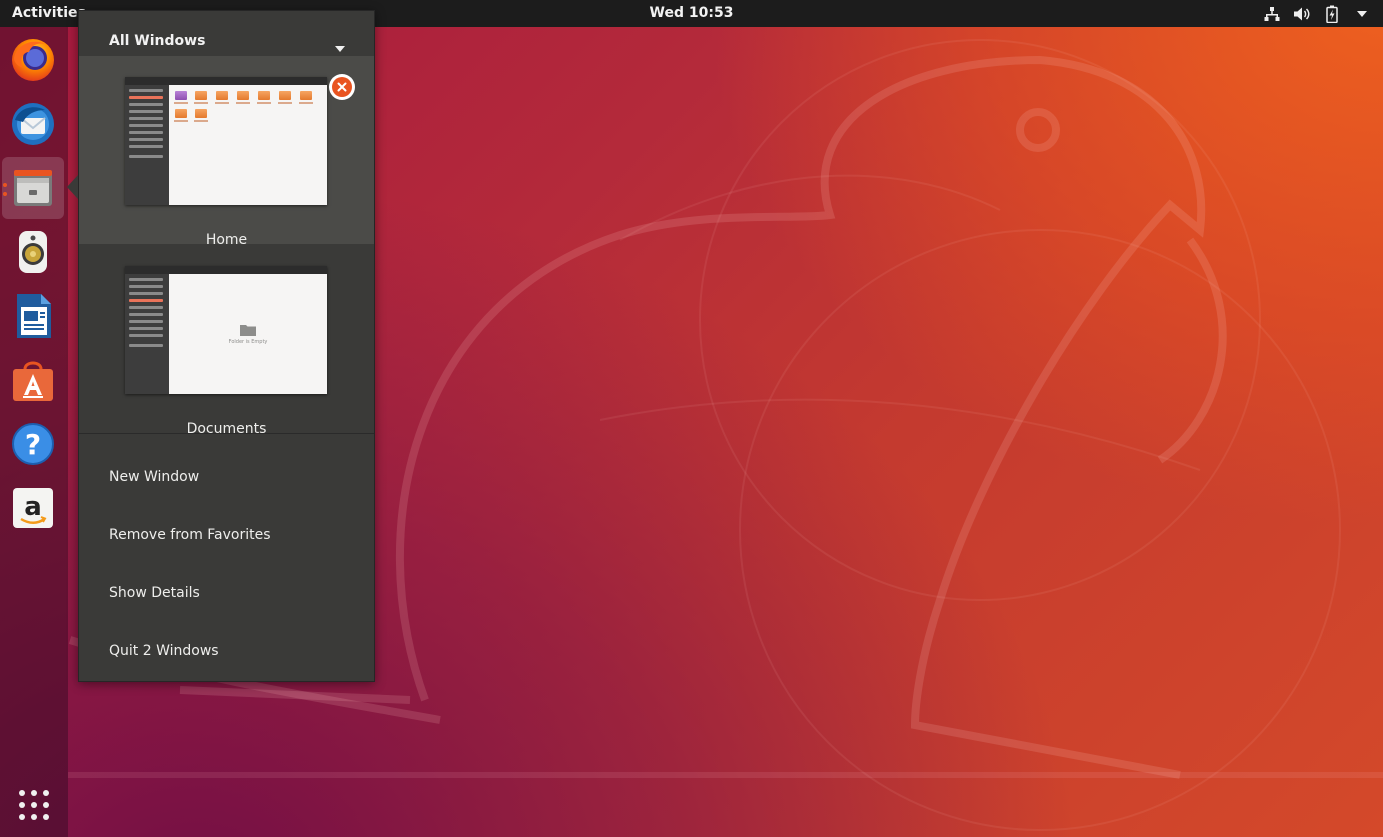 The width and height of the screenshot is (1383, 837). I want to click on menu-item-show-details: Show Details, so click(226, 593).